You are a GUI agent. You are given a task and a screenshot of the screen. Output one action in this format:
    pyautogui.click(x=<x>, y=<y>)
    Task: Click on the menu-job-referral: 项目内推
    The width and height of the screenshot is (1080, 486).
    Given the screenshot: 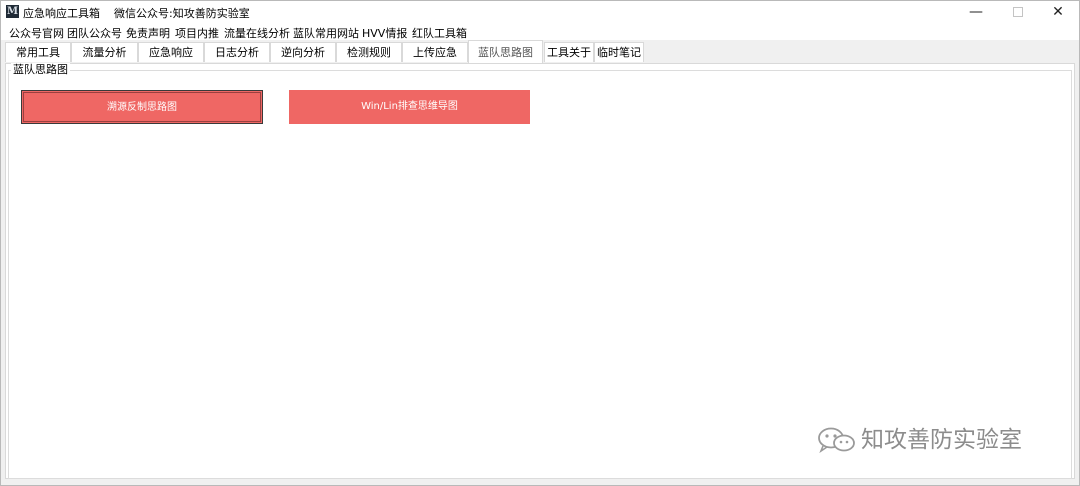 What is the action you would take?
    pyautogui.click(x=197, y=33)
    